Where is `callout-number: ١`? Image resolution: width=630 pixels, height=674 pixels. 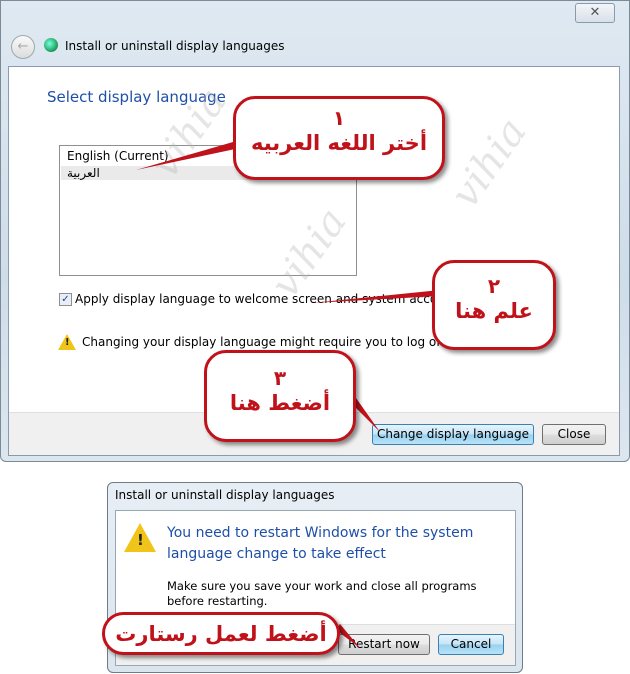 callout-number: ١ is located at coordinates (339, 118).